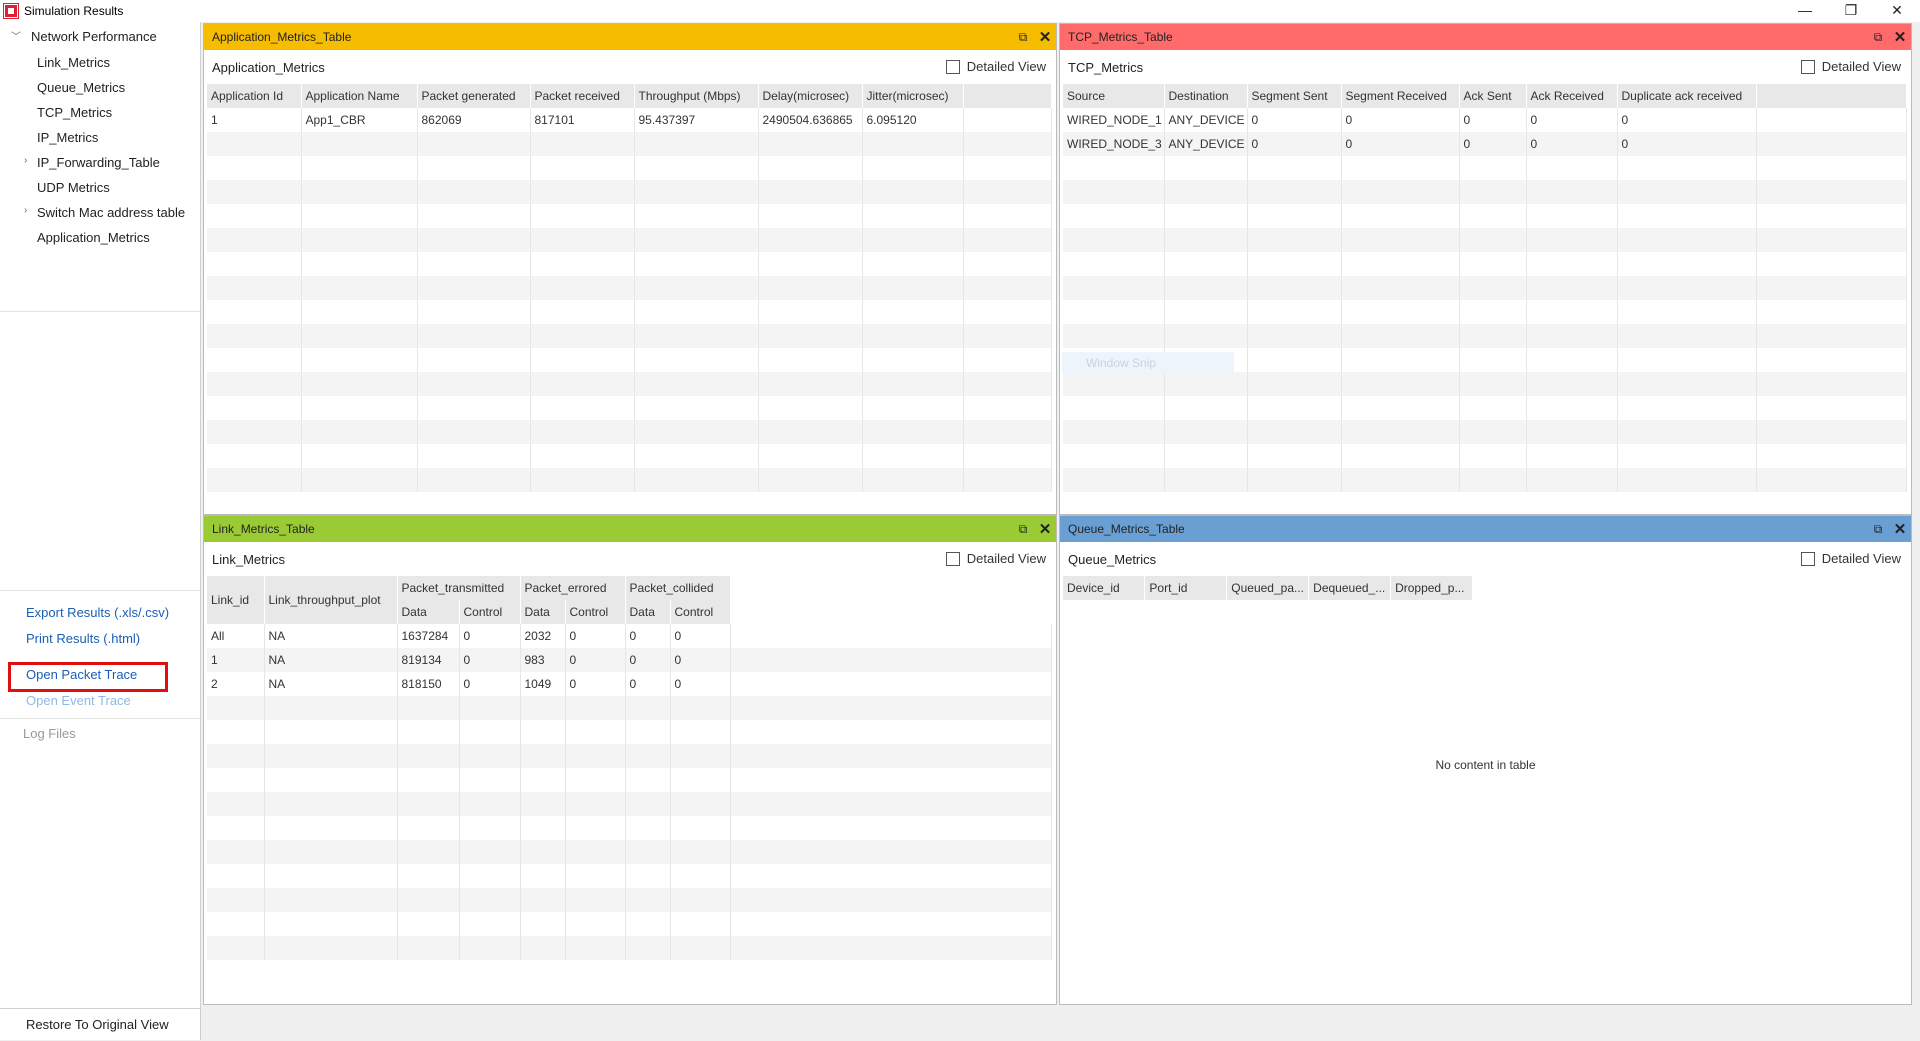 Image resolution: width=1920 pixels, height=1041 pixels. I want to click on detailed-view-label: Detailed View, so click(1006, 66).